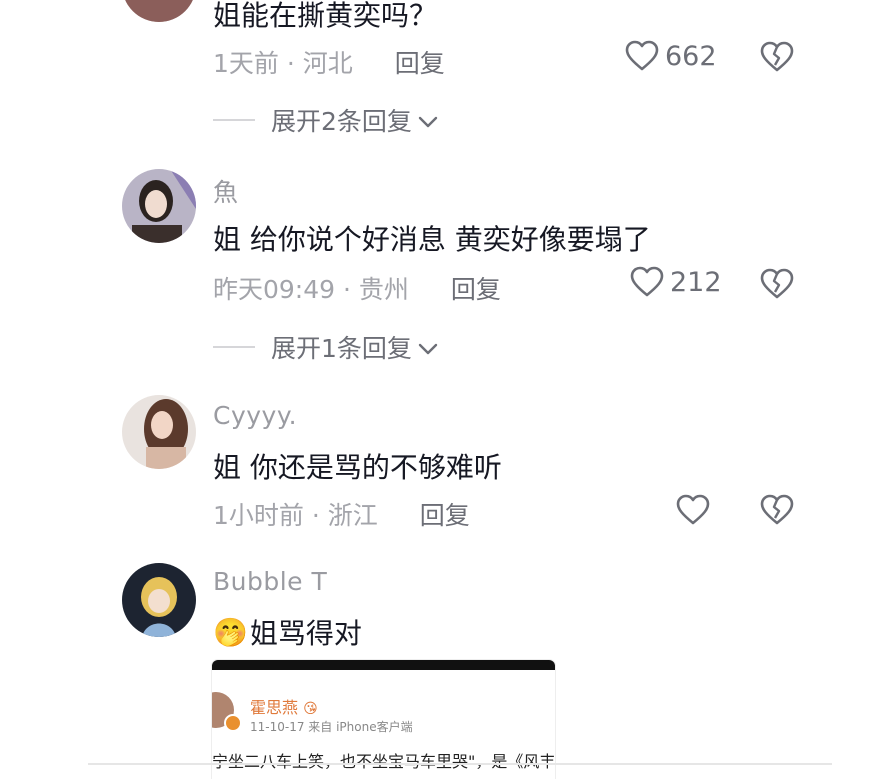 This screenshot has height=779, width=892. I want to click on like-button: 662, so click(671, 56).